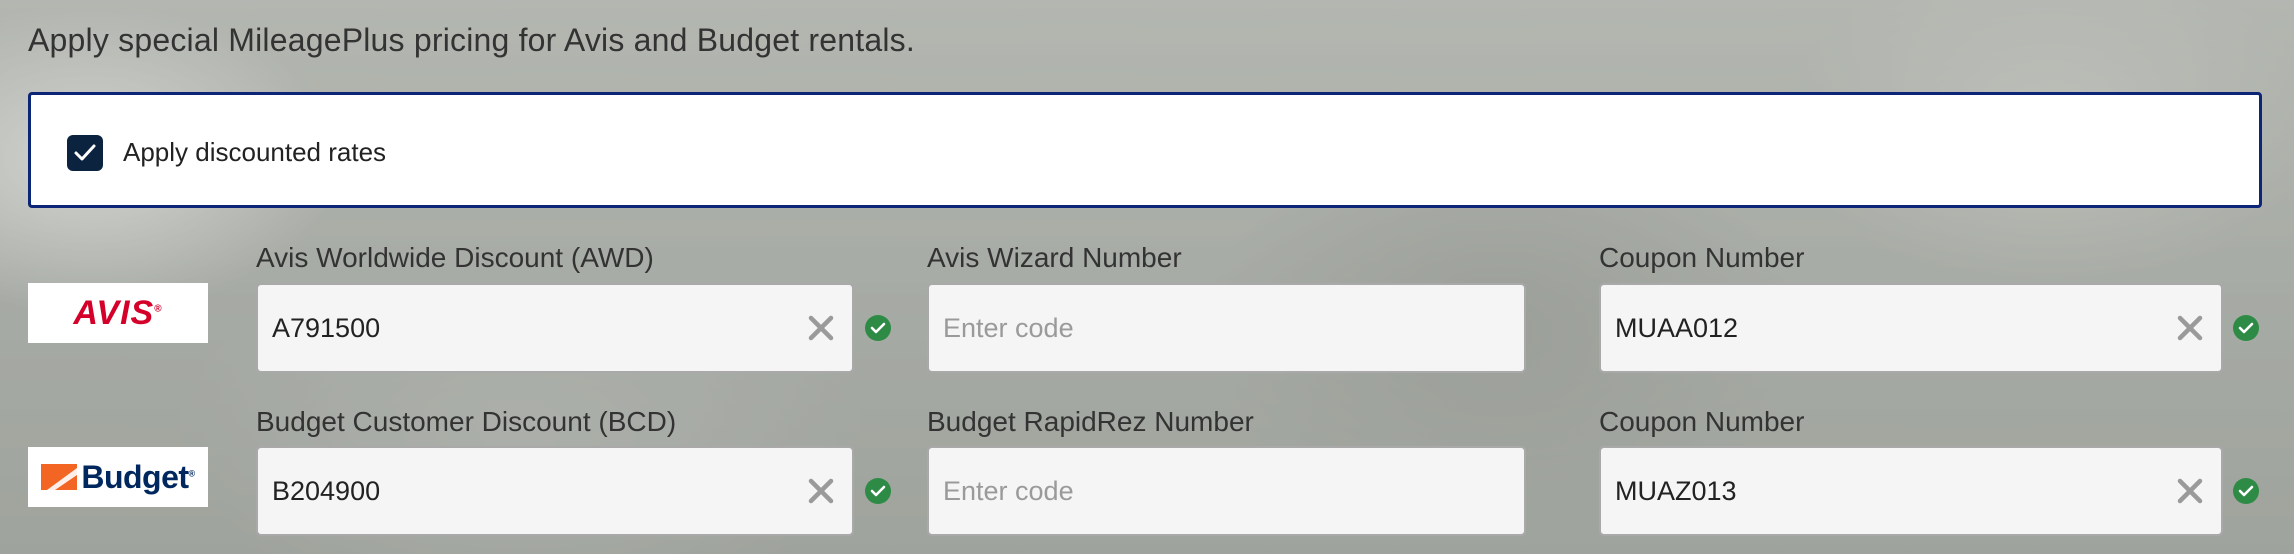 This screenshot has height=554, width=2294. What do you see at coordinates (1226, 328) in the screenshot?
I see `wizard-number-input: Enter code` at bounding box center [1226, 328].